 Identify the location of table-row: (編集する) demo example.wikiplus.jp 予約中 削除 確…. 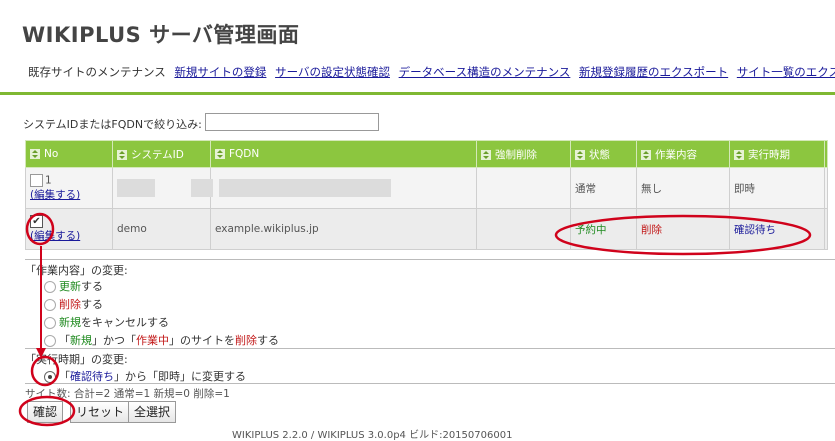
(426, 229).